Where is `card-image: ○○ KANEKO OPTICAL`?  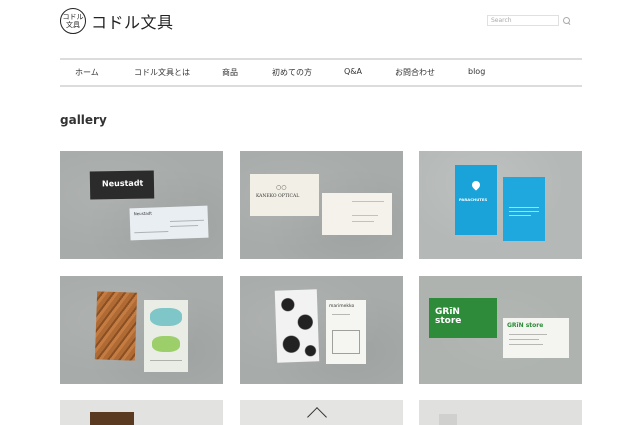 card-image: ○○ KANEKO OPTICAL is located at coordinates (284, 195).